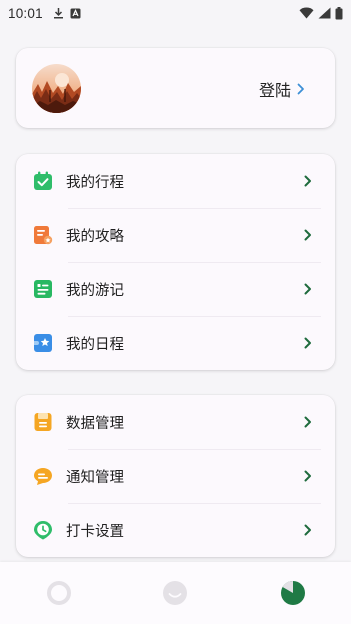  Describe the element at coordinates (175, 422) in the screenshot. I see `menu-item-data-management: 数据管理` at that location.